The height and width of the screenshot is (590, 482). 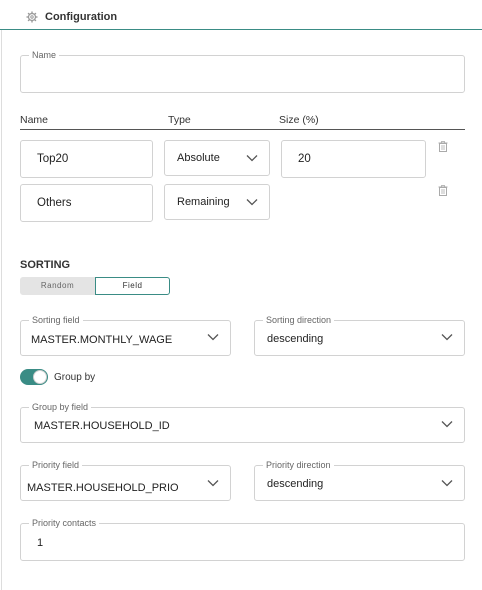 What do you see at coordinates (359, 335) in the screenshot?
I see `sorting-direction-select: Sorting direction descending` at bounding box center [359, 335].